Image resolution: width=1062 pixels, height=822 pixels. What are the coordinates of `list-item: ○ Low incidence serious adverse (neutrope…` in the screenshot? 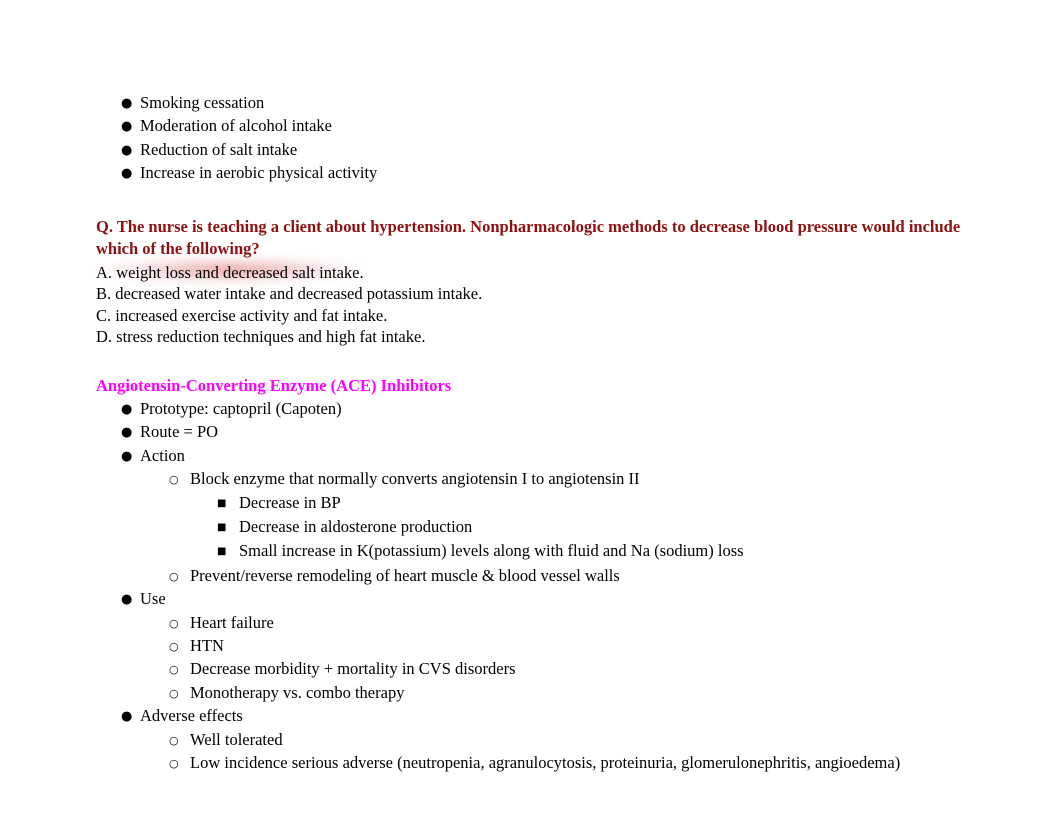 It's located at (546, 763).